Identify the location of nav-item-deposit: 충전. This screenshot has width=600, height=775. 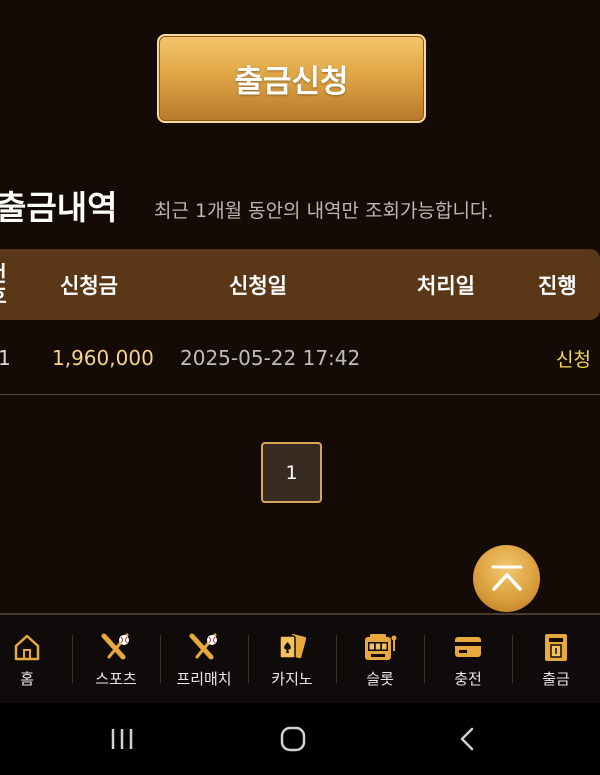
(468, 659).